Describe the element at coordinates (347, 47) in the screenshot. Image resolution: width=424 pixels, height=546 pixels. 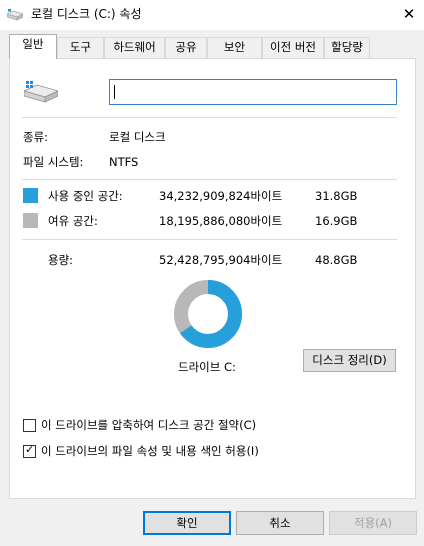
I see `tab-quota: 할당량` at that location.